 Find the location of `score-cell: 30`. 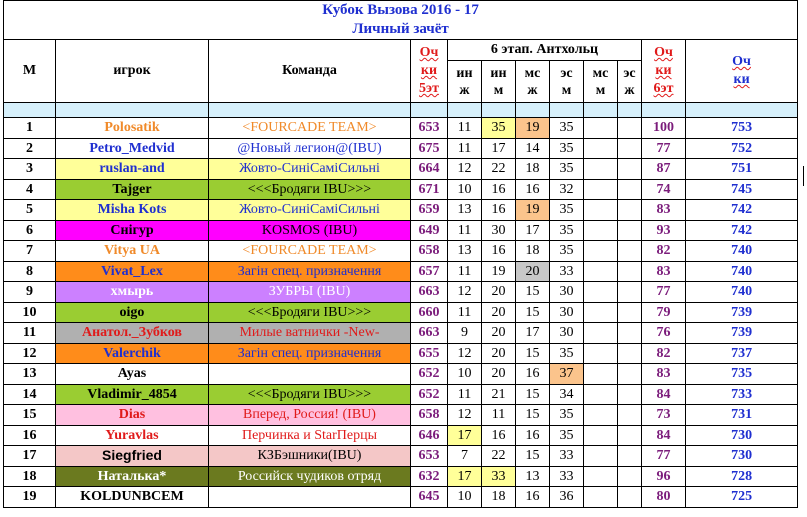

score-cell: 30 is located at coordinates (566, 292).